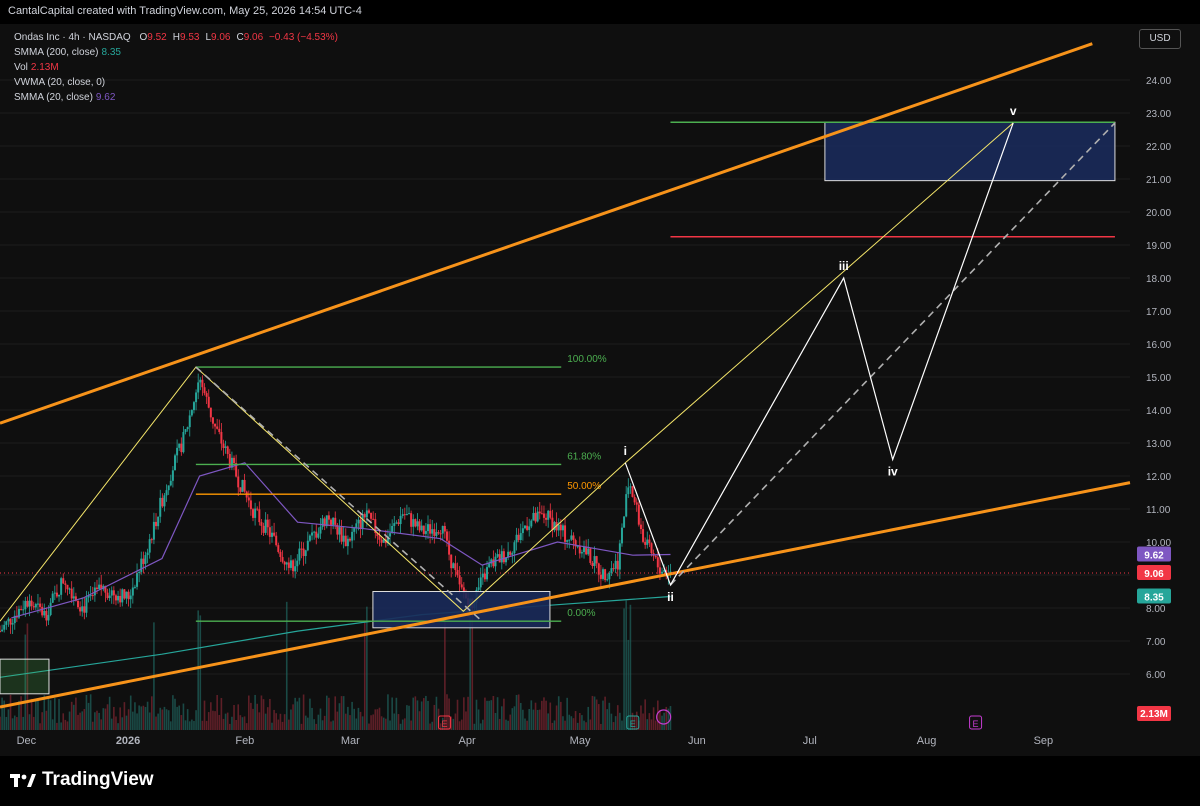  I want to click on indicator-value: 9.62, so click(105, 97).